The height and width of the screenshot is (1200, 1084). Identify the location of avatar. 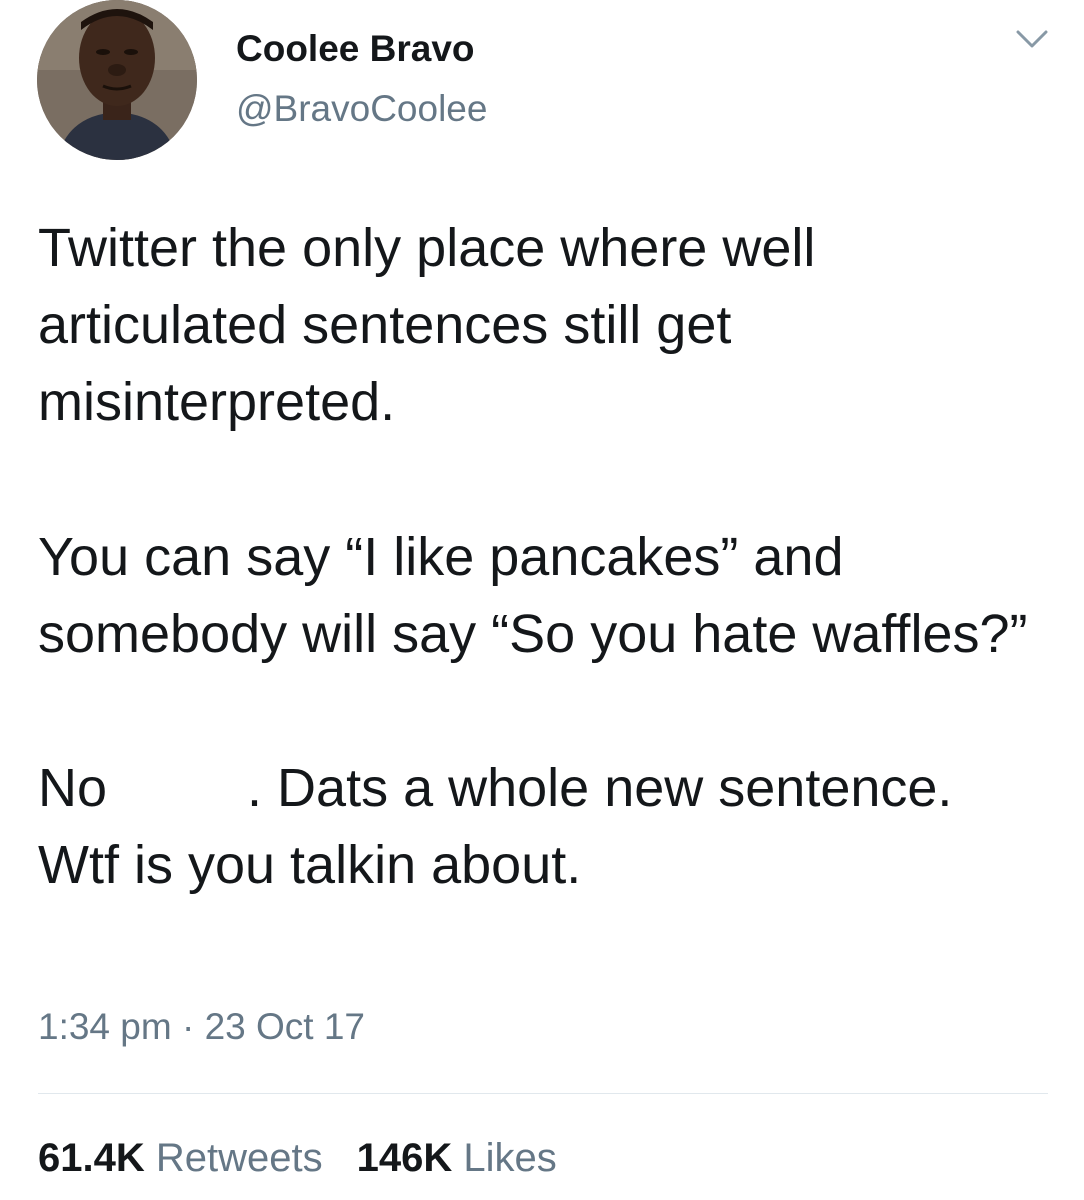
(117, 80).